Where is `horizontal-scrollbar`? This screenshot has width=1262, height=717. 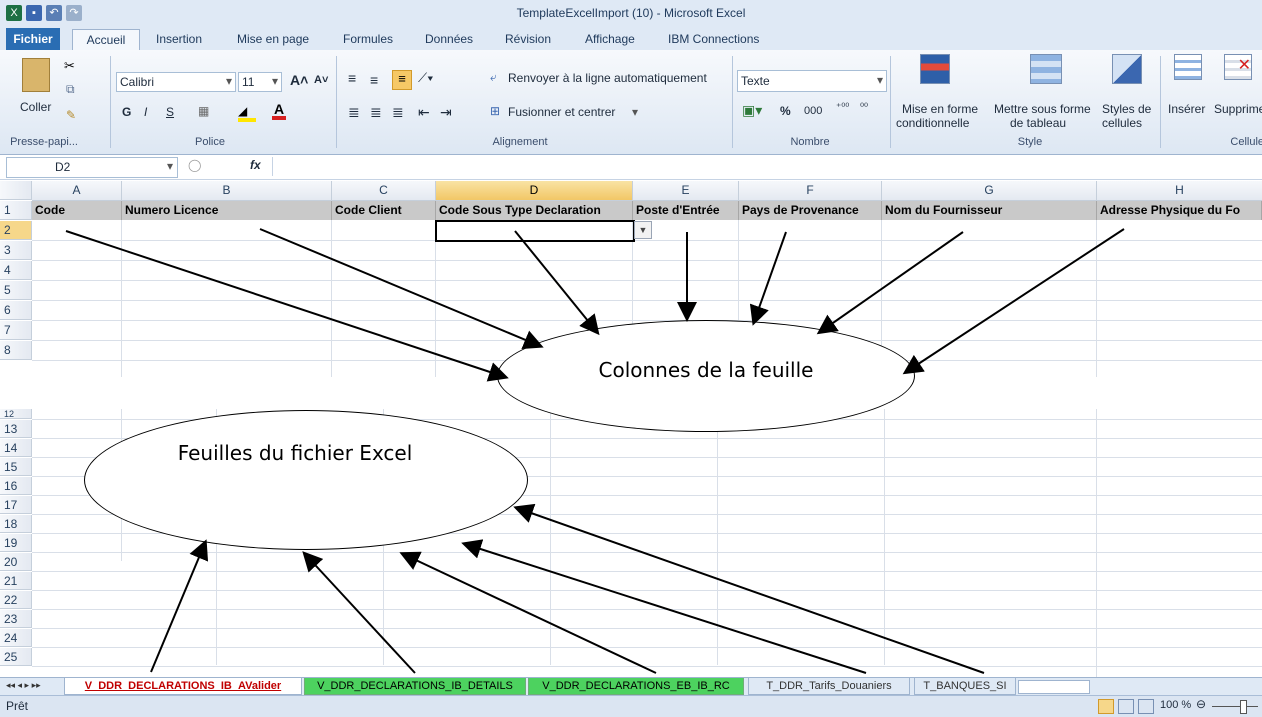 horizontal-scrollbar is located at coordinates (1054, 687).